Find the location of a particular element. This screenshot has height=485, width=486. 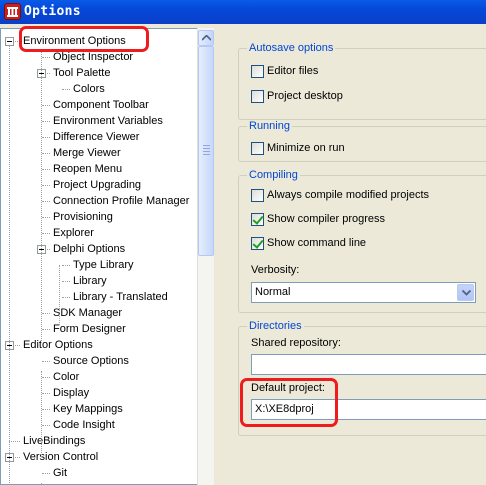

compiling-title: Compiling is located at coordinates (273, 175).